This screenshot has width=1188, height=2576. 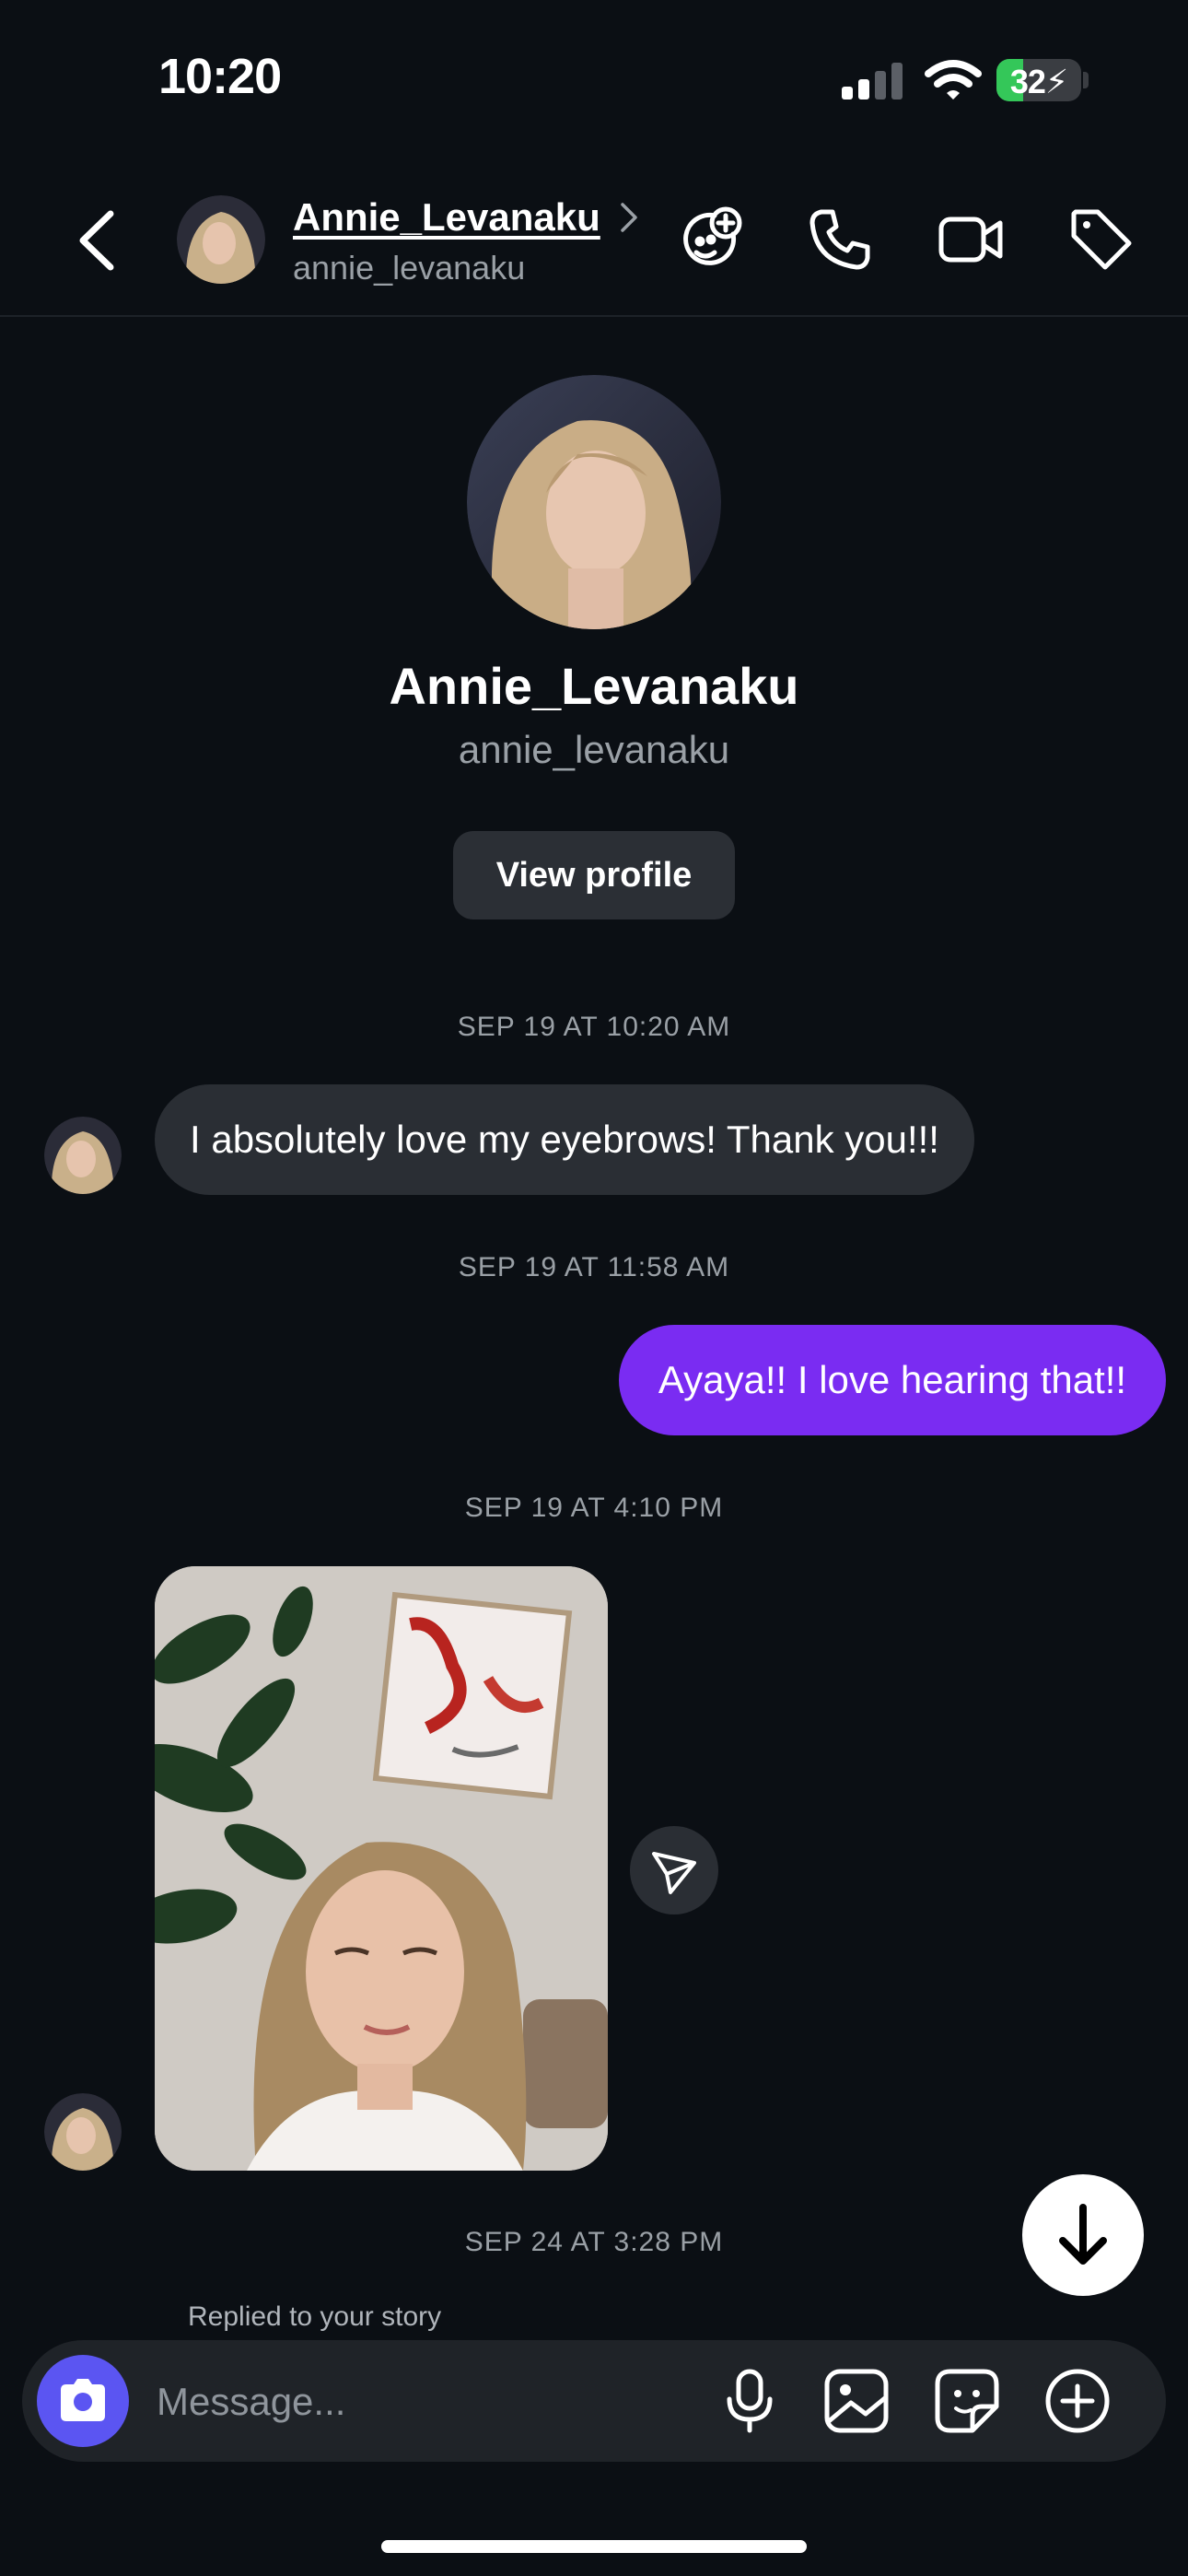 I want to click on outgoing-message-bubble: Ayaya!! I love hearing that!!, so click(x=892, y=1380).